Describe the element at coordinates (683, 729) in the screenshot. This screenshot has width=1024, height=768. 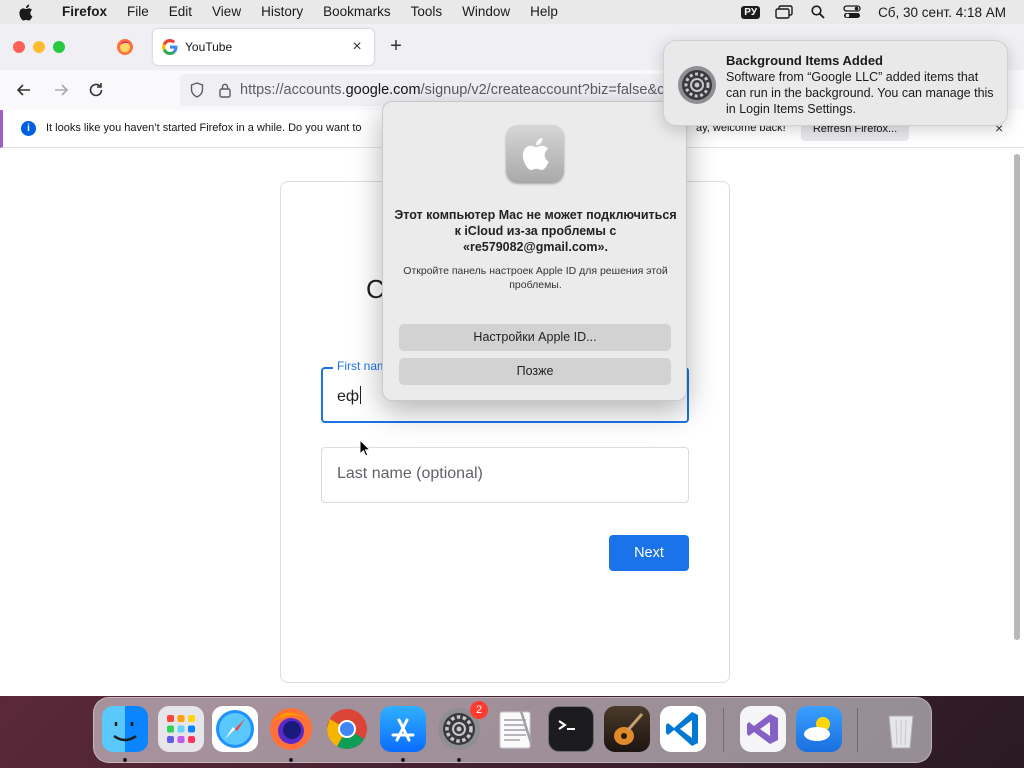
I see `vscode-icon` at that location.